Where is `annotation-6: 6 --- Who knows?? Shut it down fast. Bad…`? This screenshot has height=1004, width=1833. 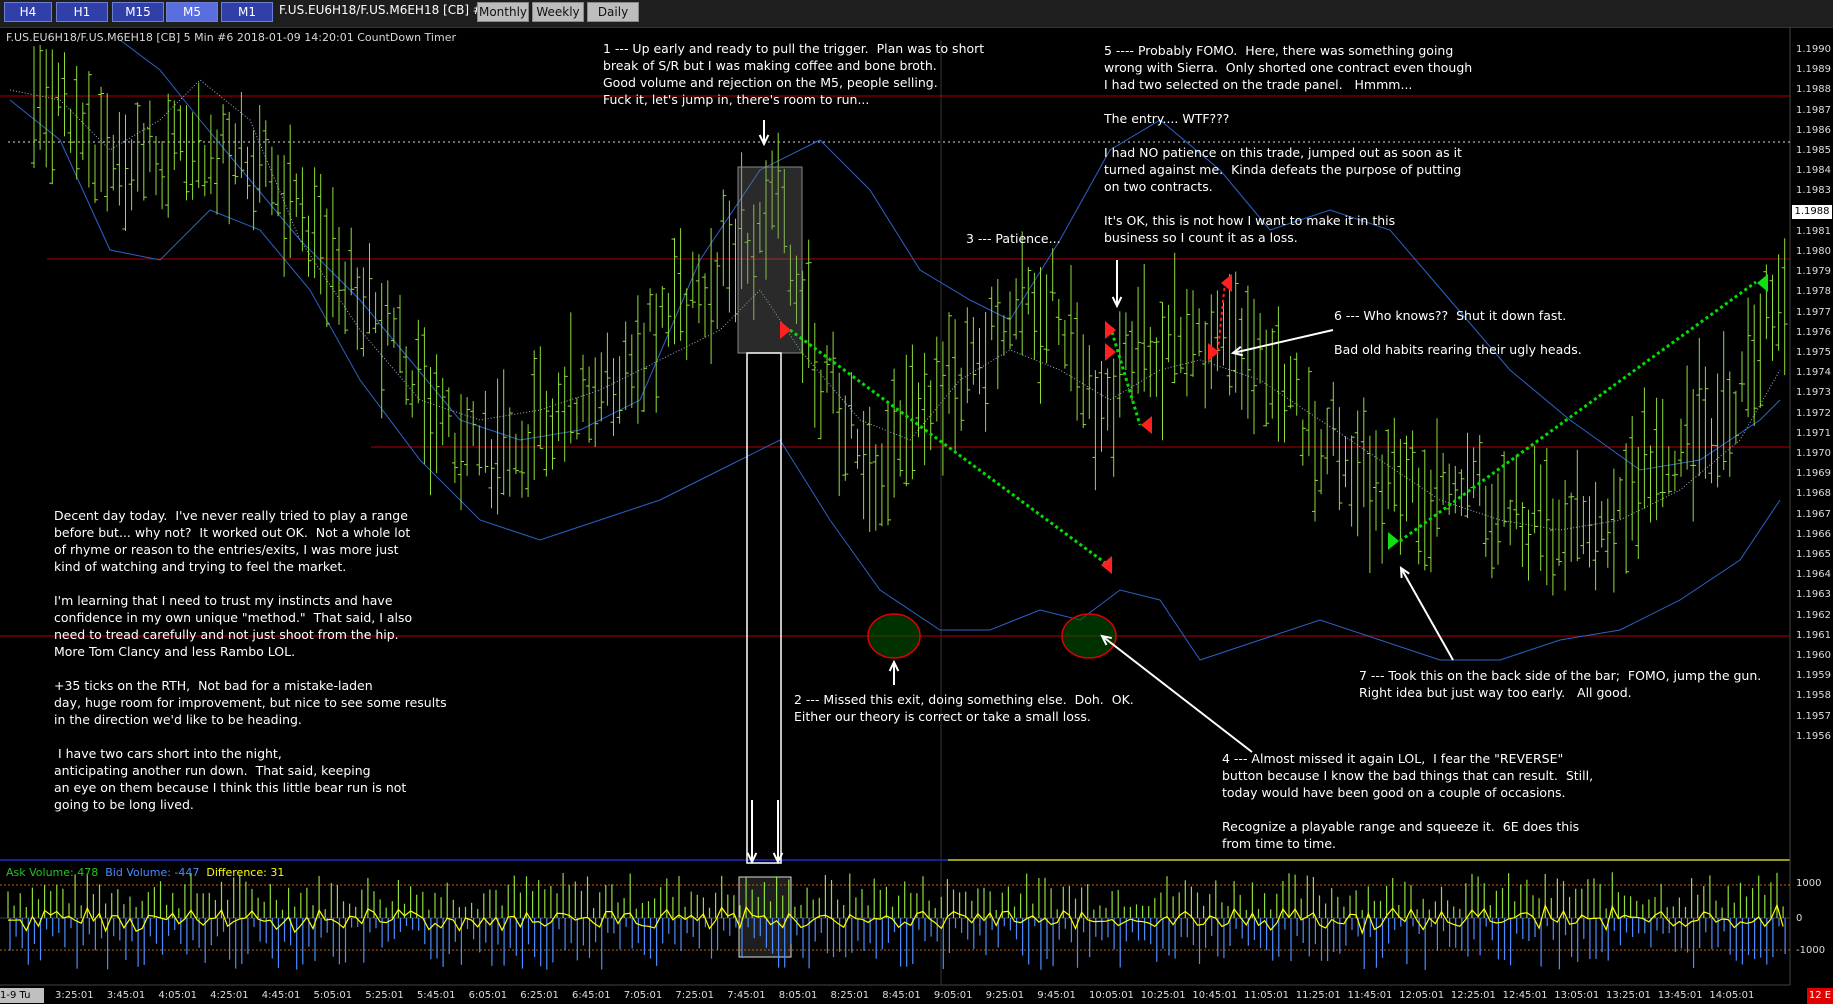 annotation-6: 6 --- Who knows?? Shut it down fast. Bad… is located at coordinates (1458, 332).